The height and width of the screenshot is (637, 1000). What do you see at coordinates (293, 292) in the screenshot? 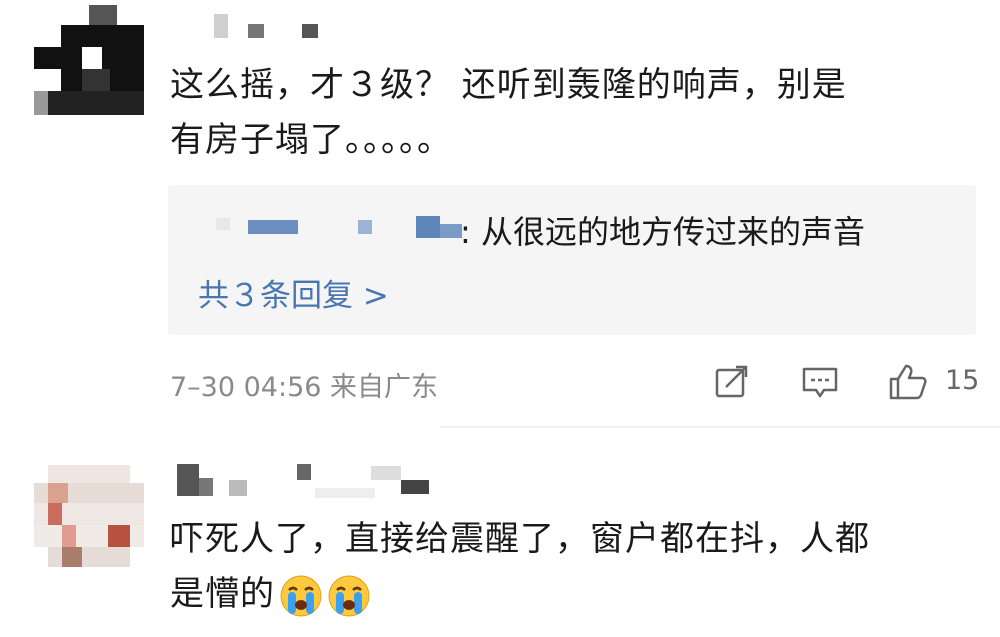
I see `view-replies-link: 共３条回复 >` at bounding box center [293, 292].